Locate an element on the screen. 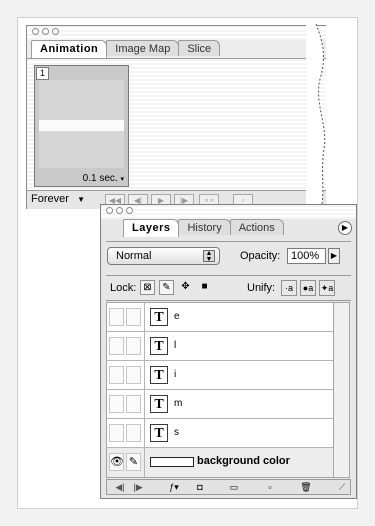  layer-name: e is located at coordinates (177, 316).